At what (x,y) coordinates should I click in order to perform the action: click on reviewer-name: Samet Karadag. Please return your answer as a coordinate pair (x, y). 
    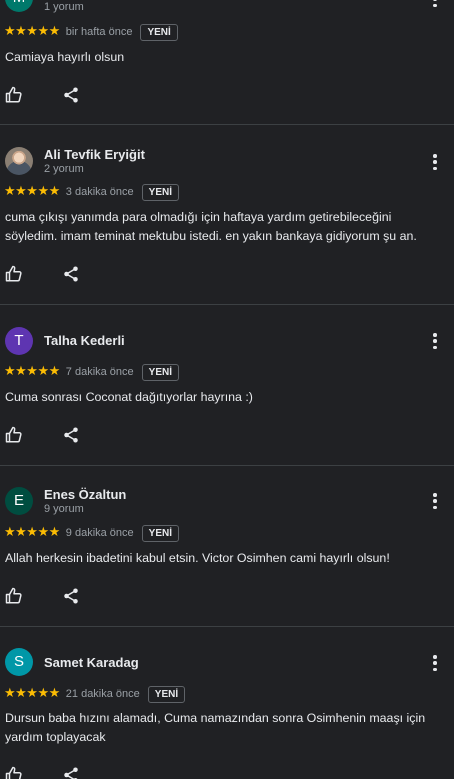
    Looking at the image, I should click on (91, 662).